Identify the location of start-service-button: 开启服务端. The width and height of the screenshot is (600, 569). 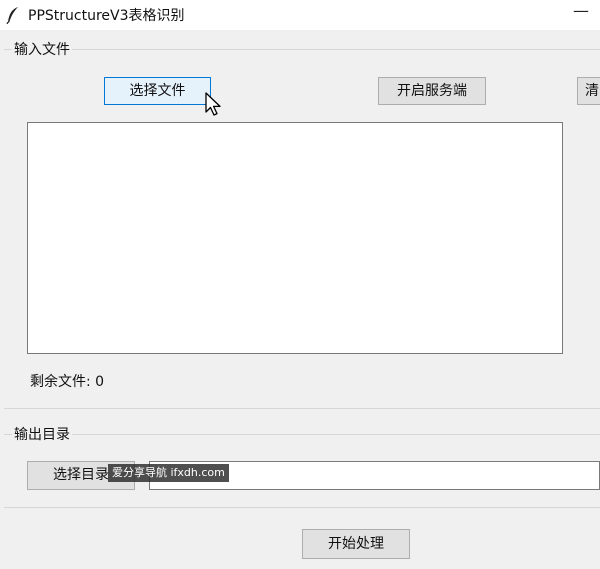
(432, 91).